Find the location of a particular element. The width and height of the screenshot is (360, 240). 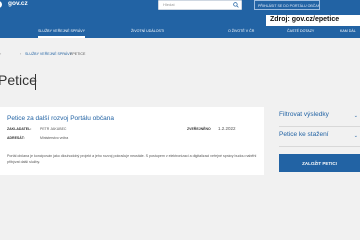

addressee-label: ADRESÁT: is located at coordinates (16, 138).